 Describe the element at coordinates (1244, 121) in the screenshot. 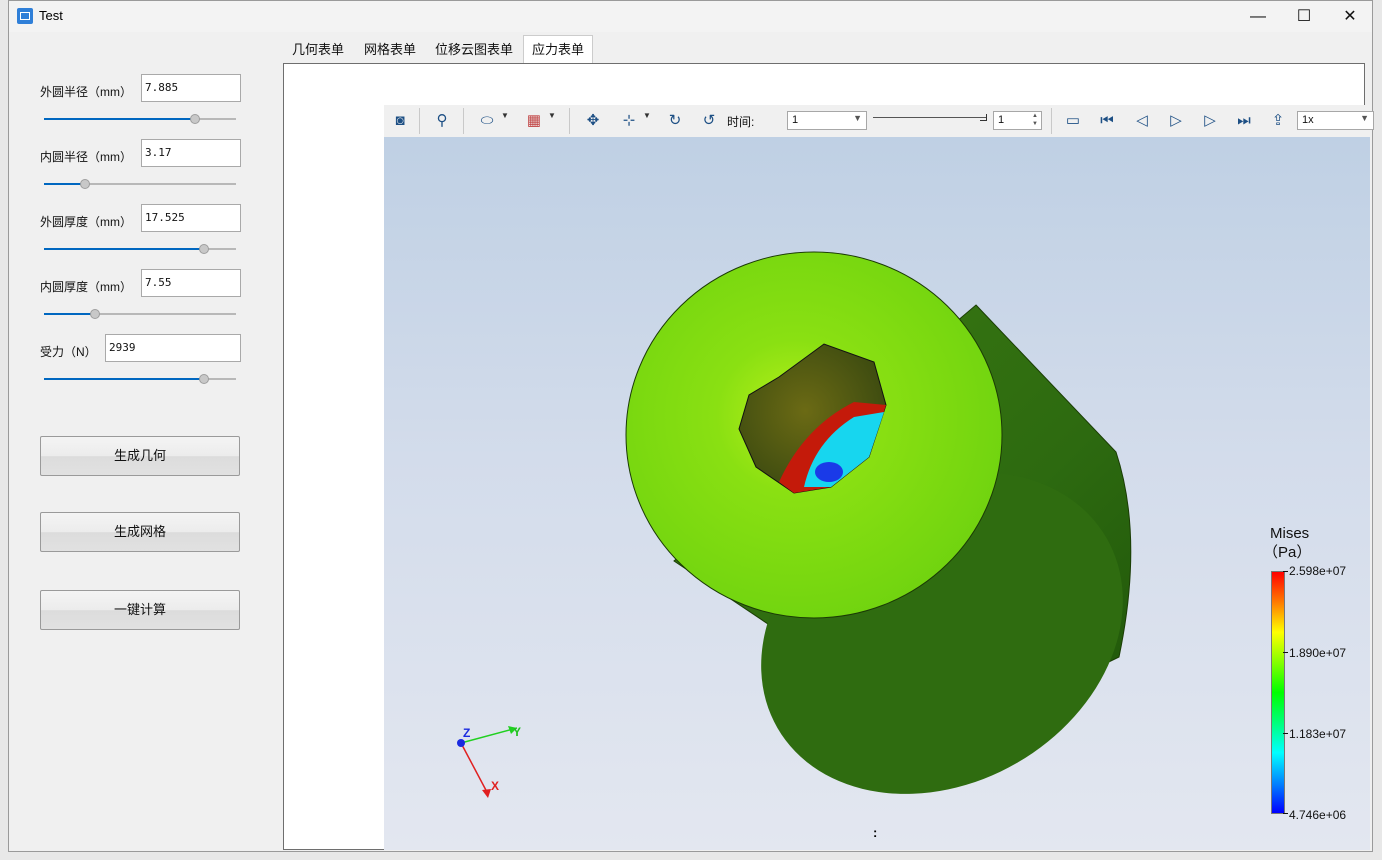

I see `last-frame-icon: ⏭` at that location.